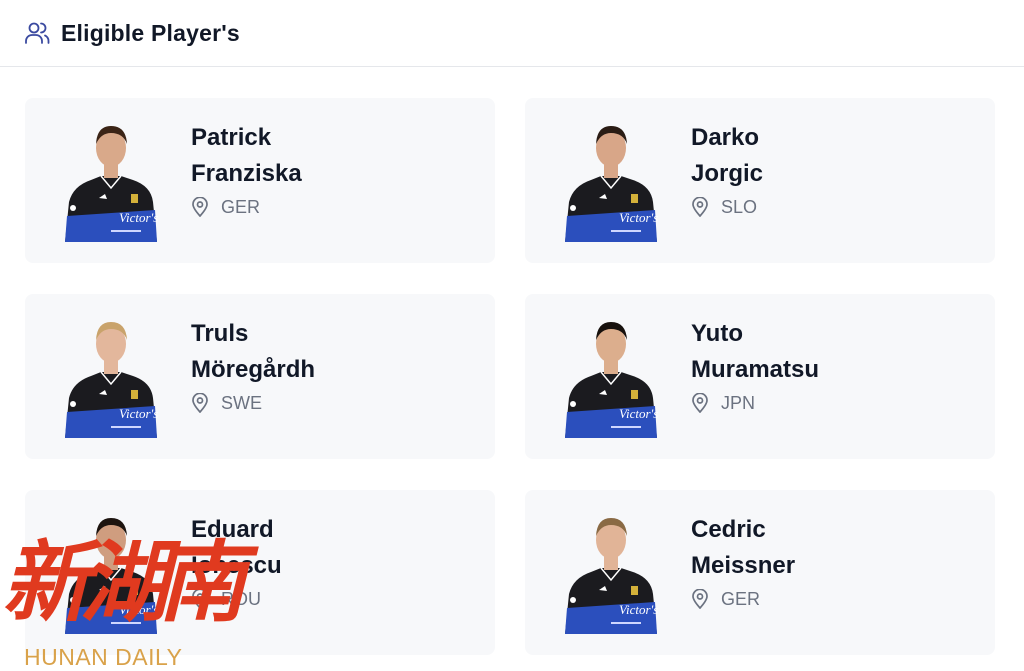  What do you see at coordinates (241, 598) in the screenshot?
I see `player-country-code: ROU` at bounding box center [241, 598].